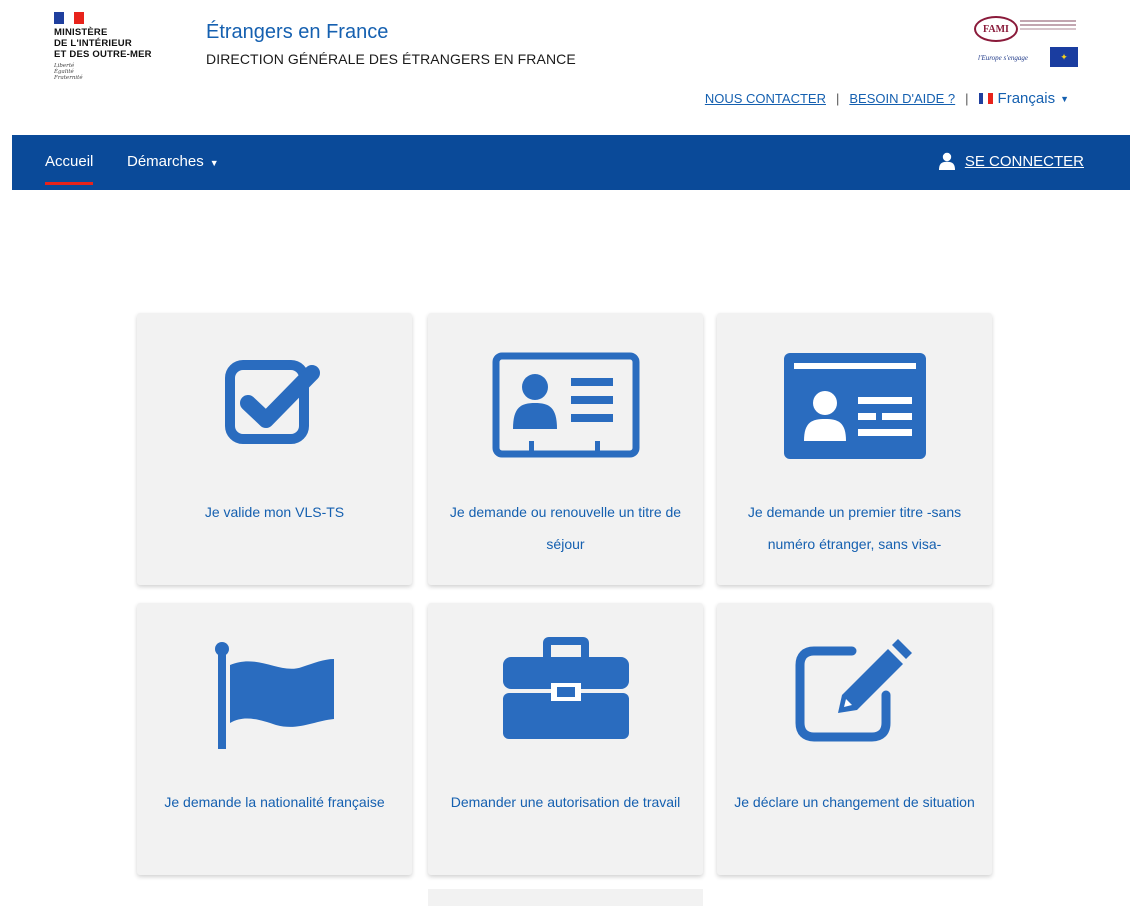 The height and width of the screenshot is (906, 1147). I want to click on language-label: Français, so click(1026, 98).